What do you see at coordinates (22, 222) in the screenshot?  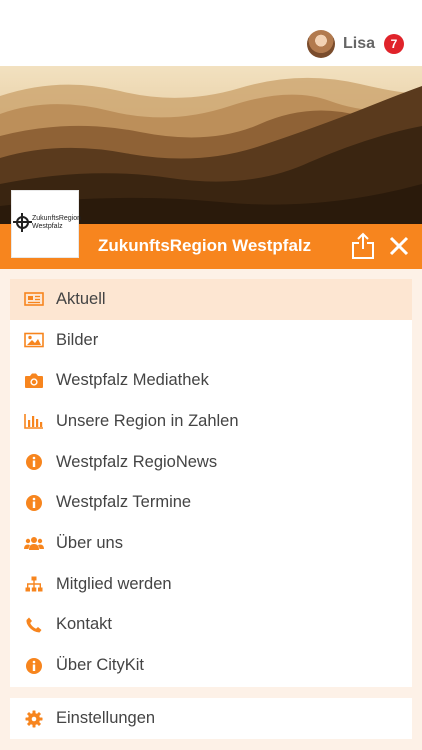 I see `crosshair-logo-icon` at bounding box center [22, 222].